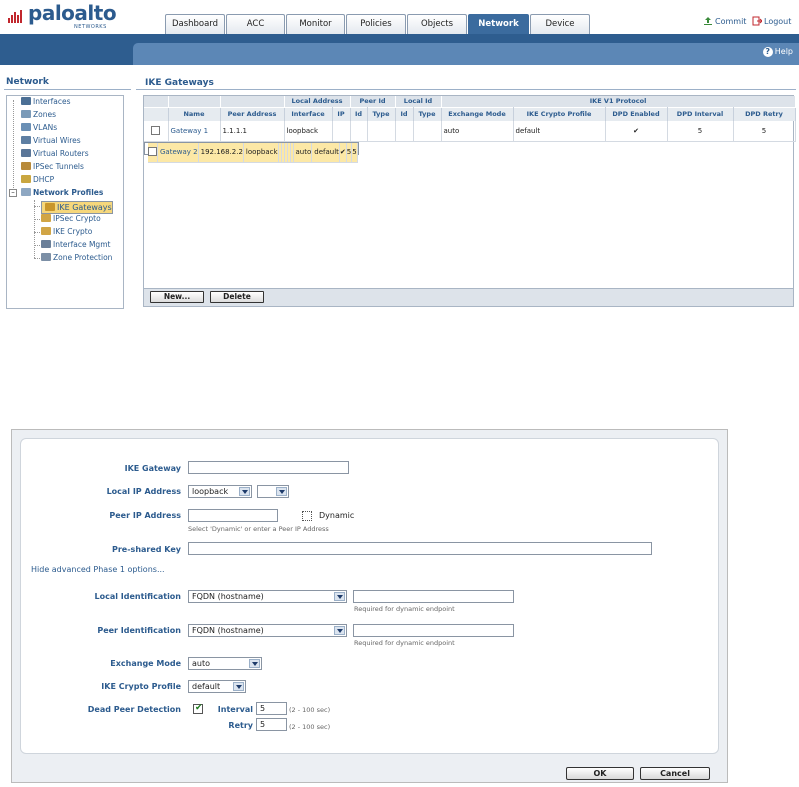 The image size is (799, 787). Describe the element at coordinates (315, 24) in the screenshot. I see `tab-monitor: Monitor` at that location.